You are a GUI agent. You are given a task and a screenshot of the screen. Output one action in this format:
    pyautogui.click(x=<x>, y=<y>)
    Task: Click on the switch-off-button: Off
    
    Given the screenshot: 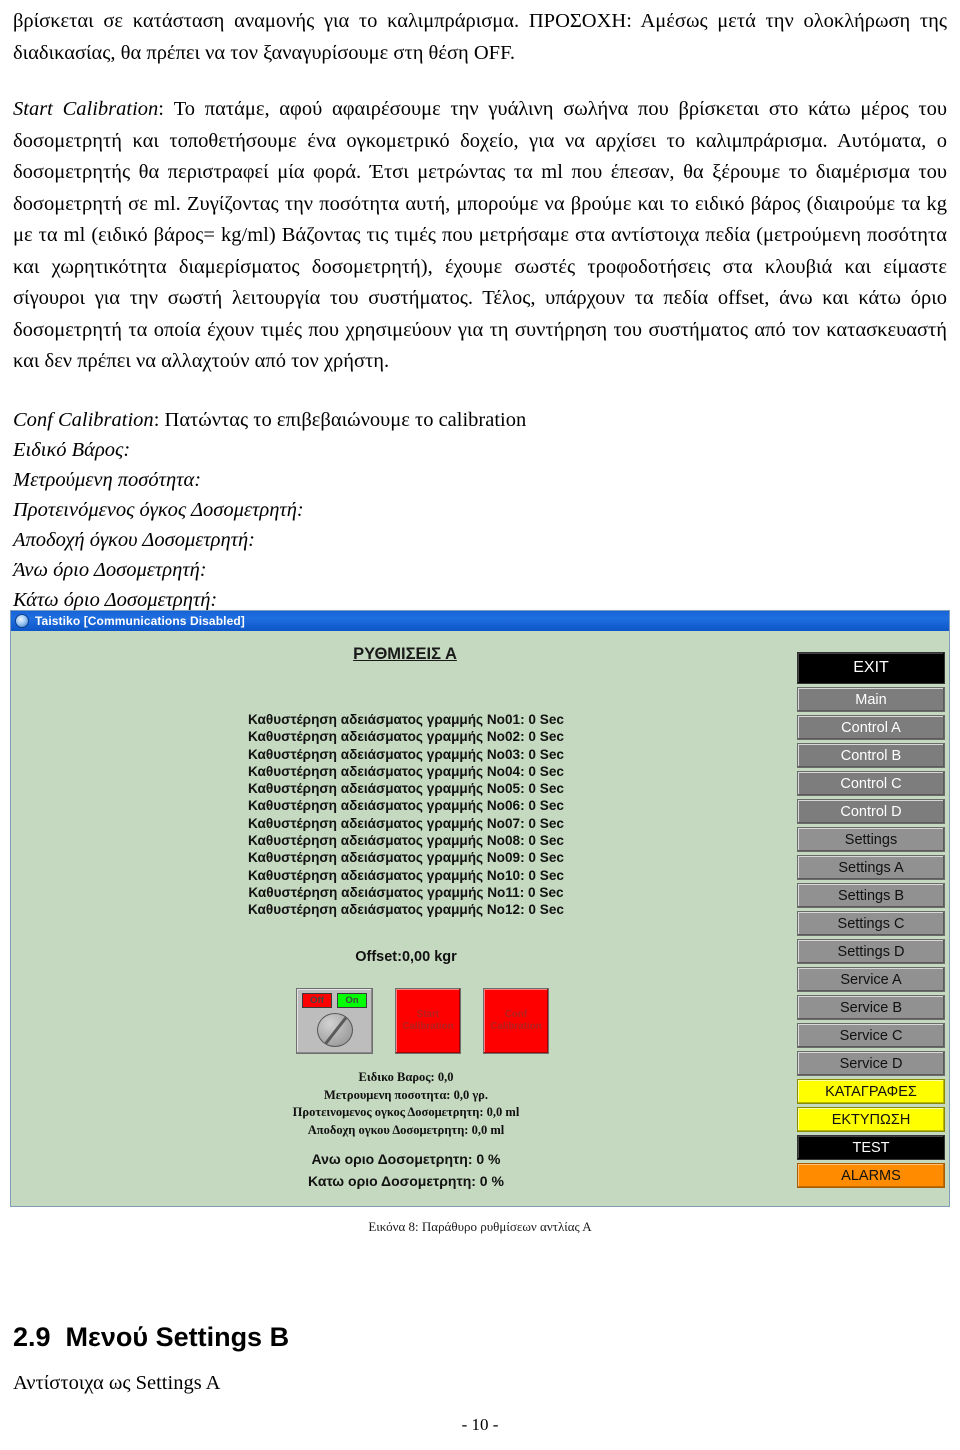 What is the action you would take?
    pyautogui.click(x=317, y=1000)
    